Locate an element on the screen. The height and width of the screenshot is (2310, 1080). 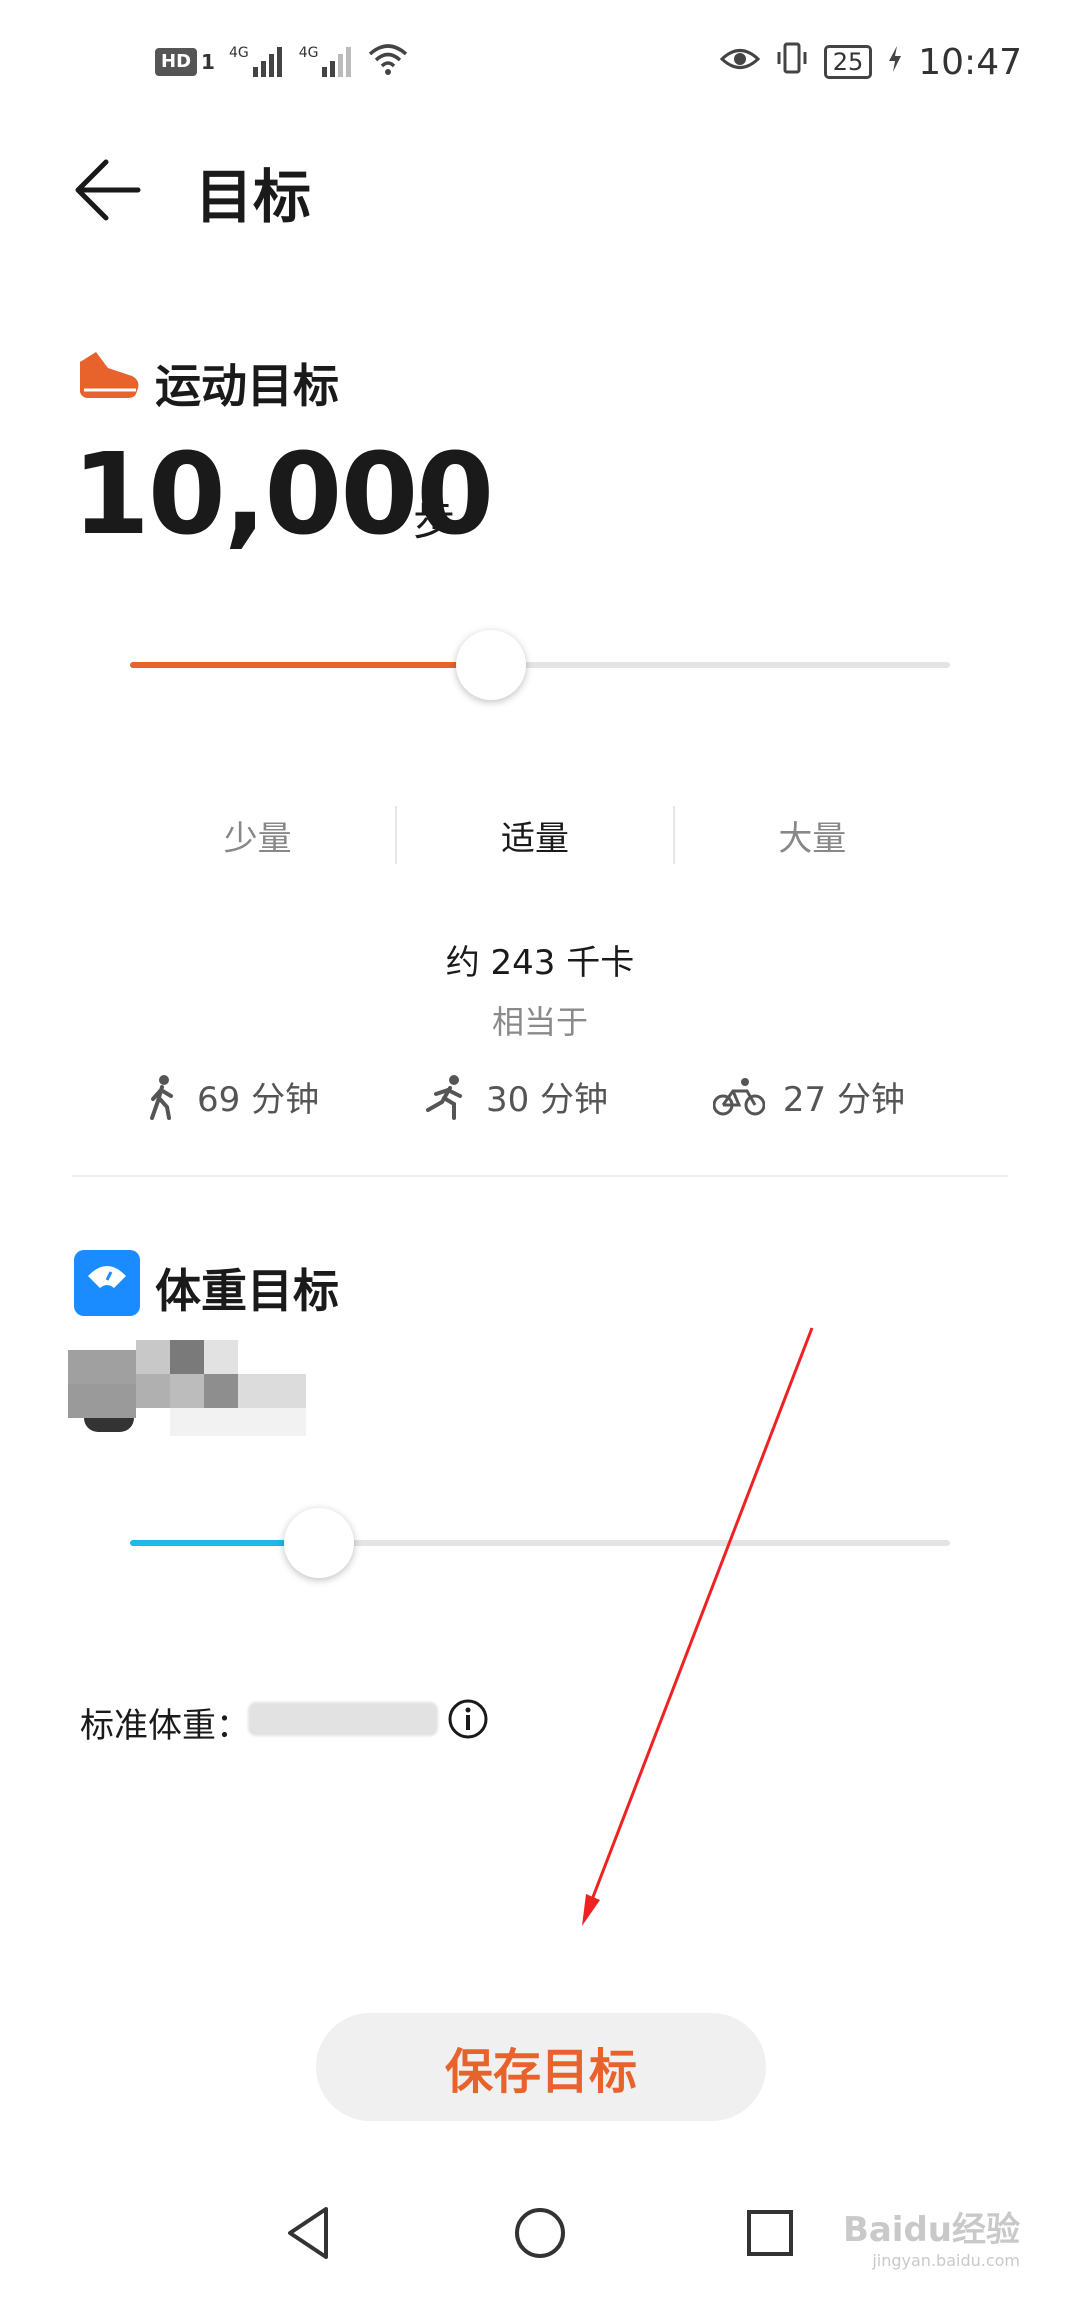
vibrate-icon is located at coordinates (792, 62).